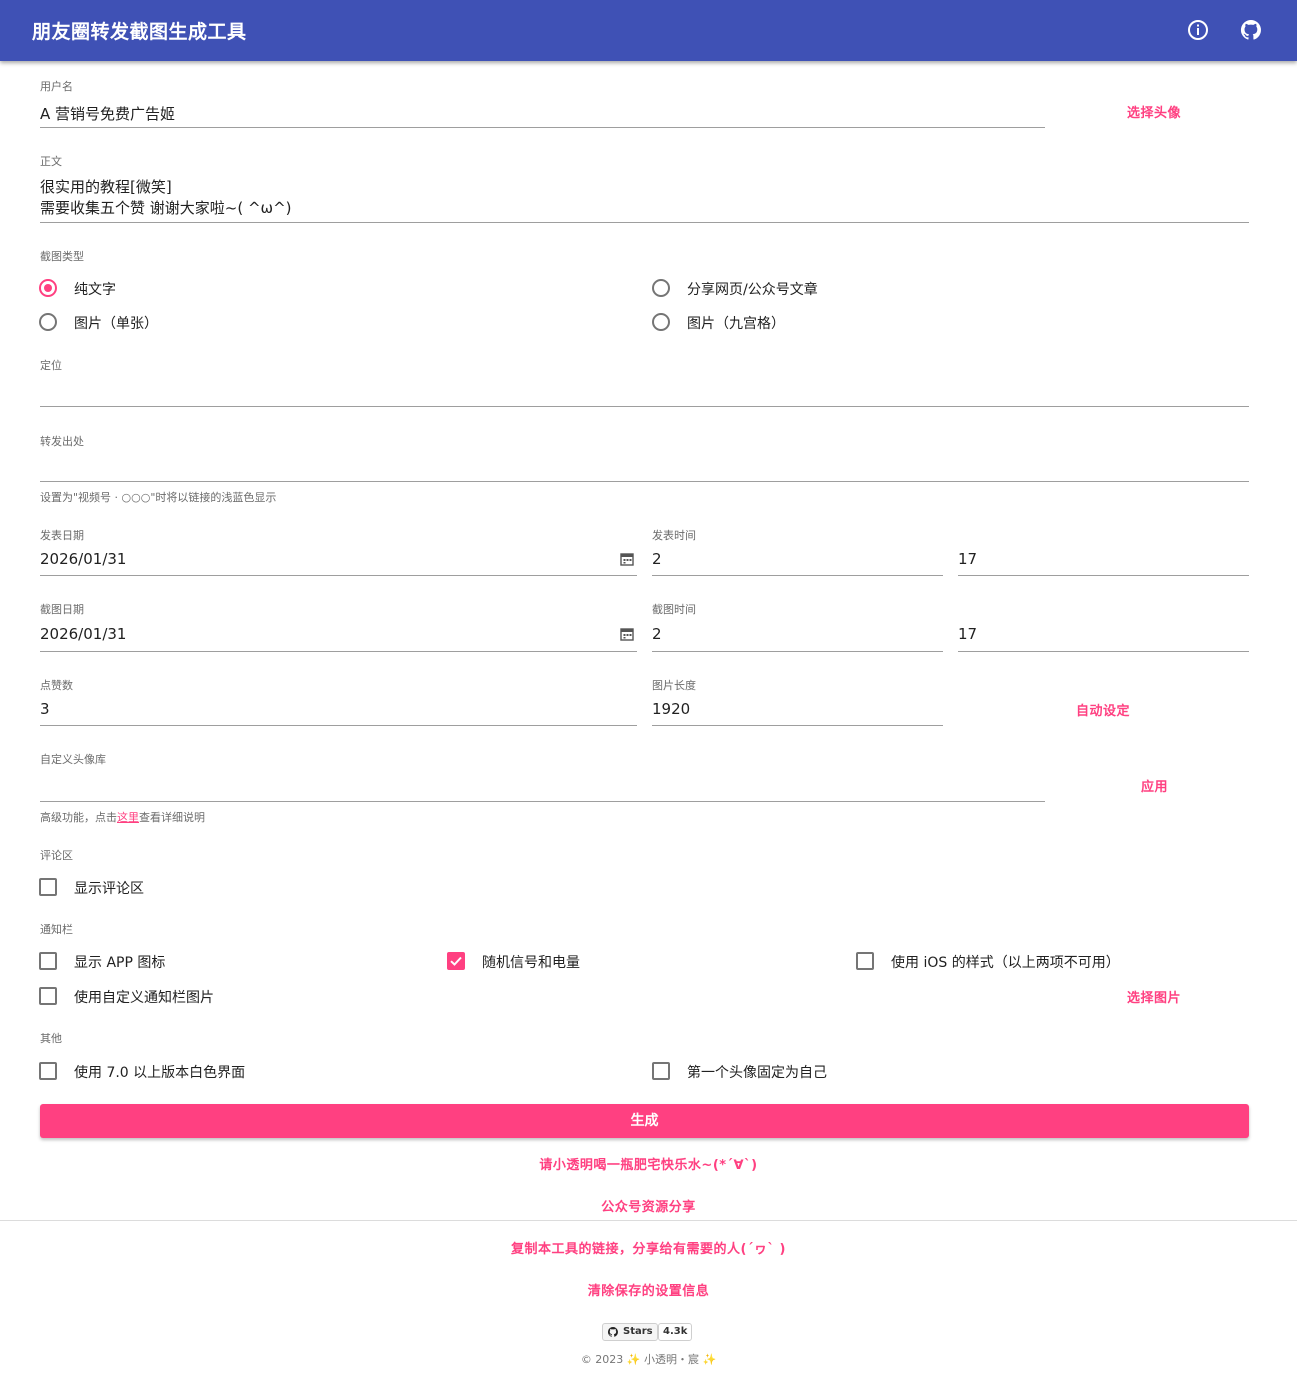 Image resolution: width=1297 pixels, height=1384 pixels. I want to click on username-underline, so click(542, 127).